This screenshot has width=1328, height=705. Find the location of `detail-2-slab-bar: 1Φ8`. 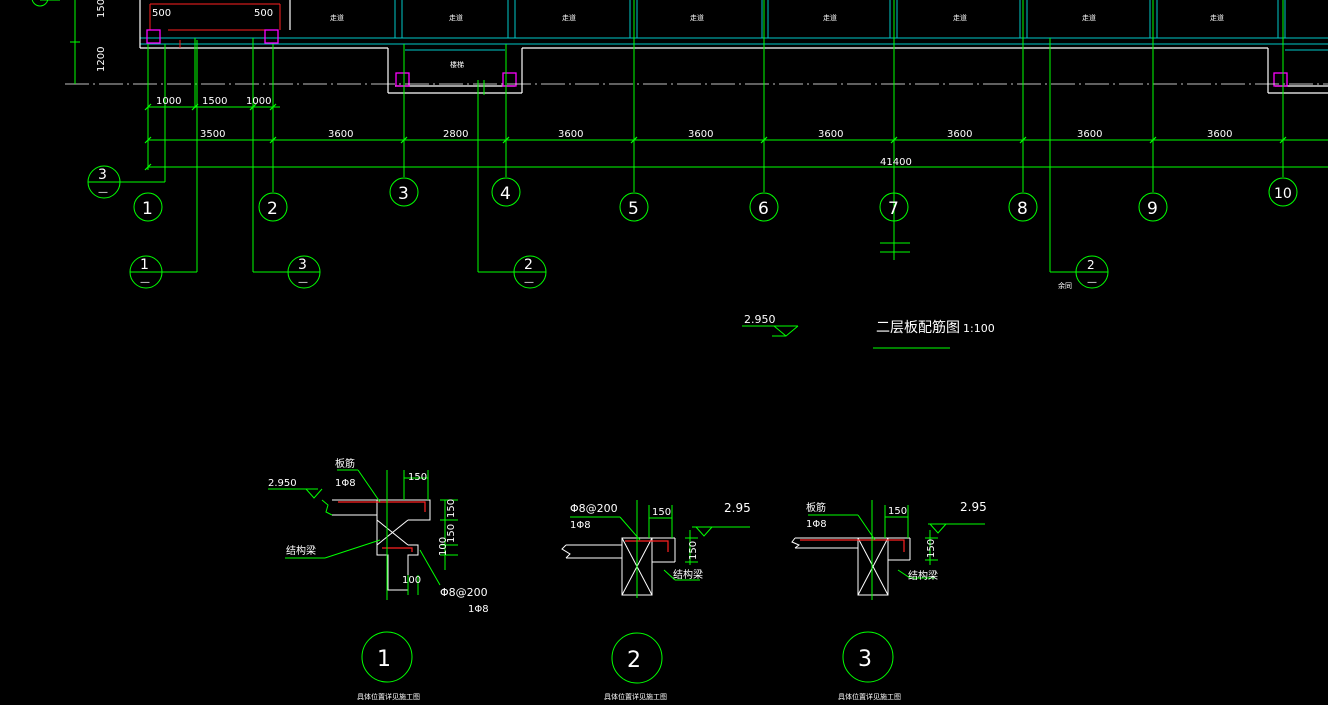

detail-2-slab-bar: 1Φ8 is located at coordinates (580, 525).